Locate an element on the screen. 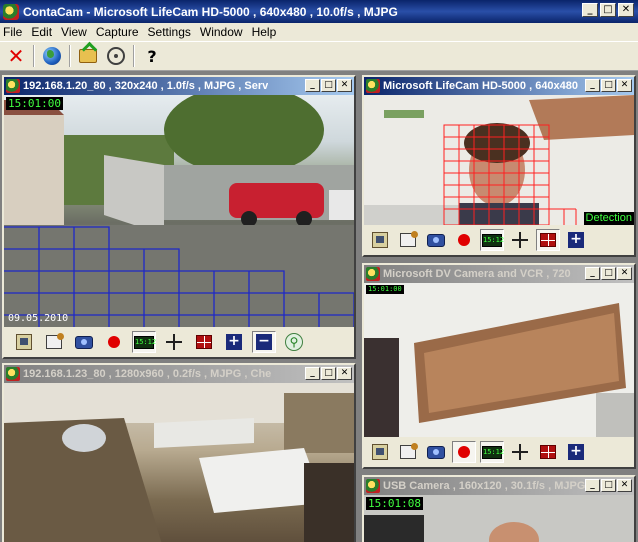  car-wheel is located at coordinates (304, 219).